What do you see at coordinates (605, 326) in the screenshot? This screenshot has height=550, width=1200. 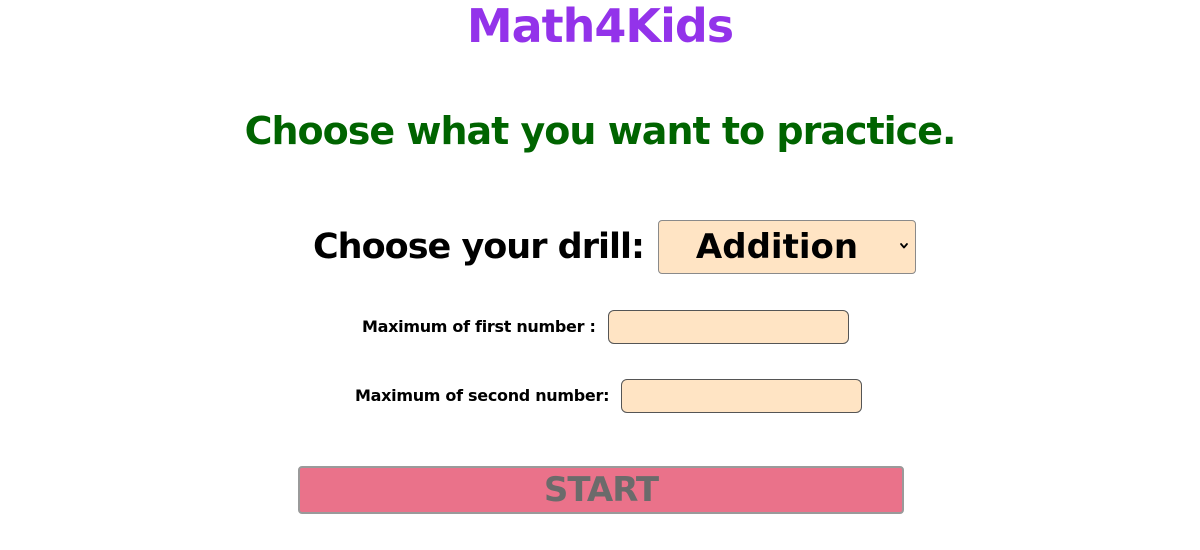 I see `first-number-row: Maximum of first number :` at bounding box center [605, 326].